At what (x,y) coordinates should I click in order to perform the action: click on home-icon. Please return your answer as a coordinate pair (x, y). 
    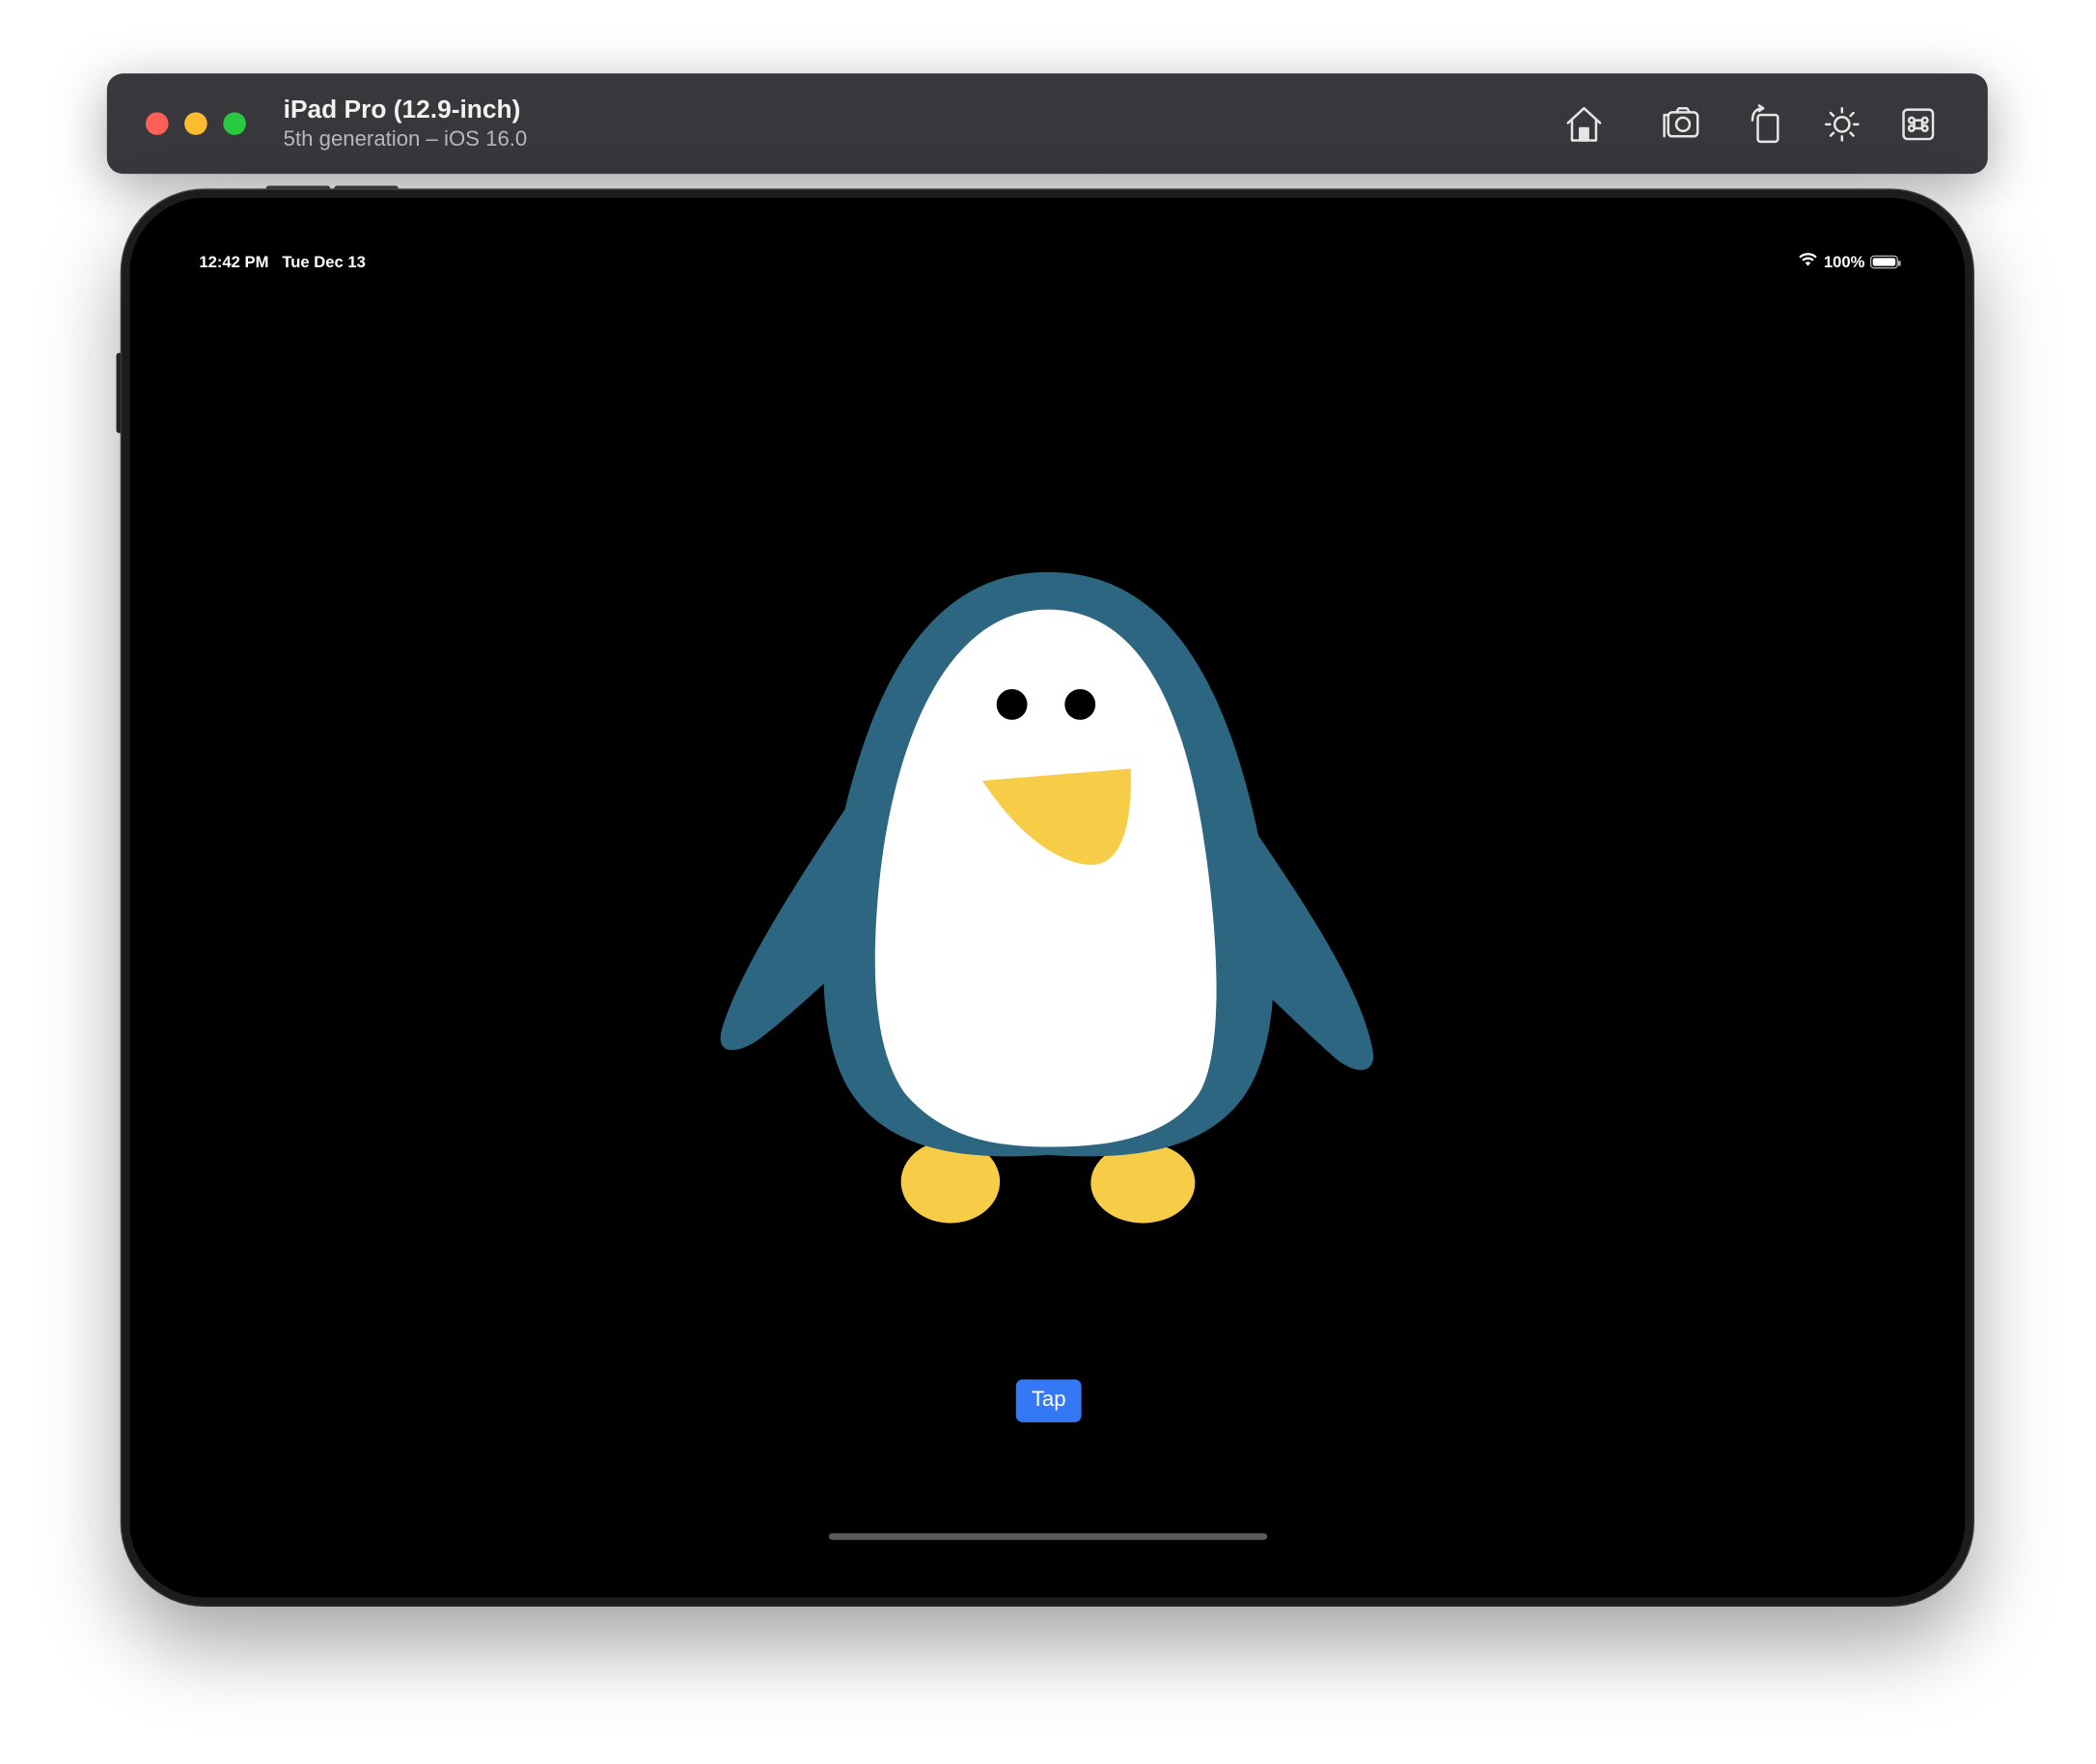
    Looking at the image, I should click on (1584, 124).